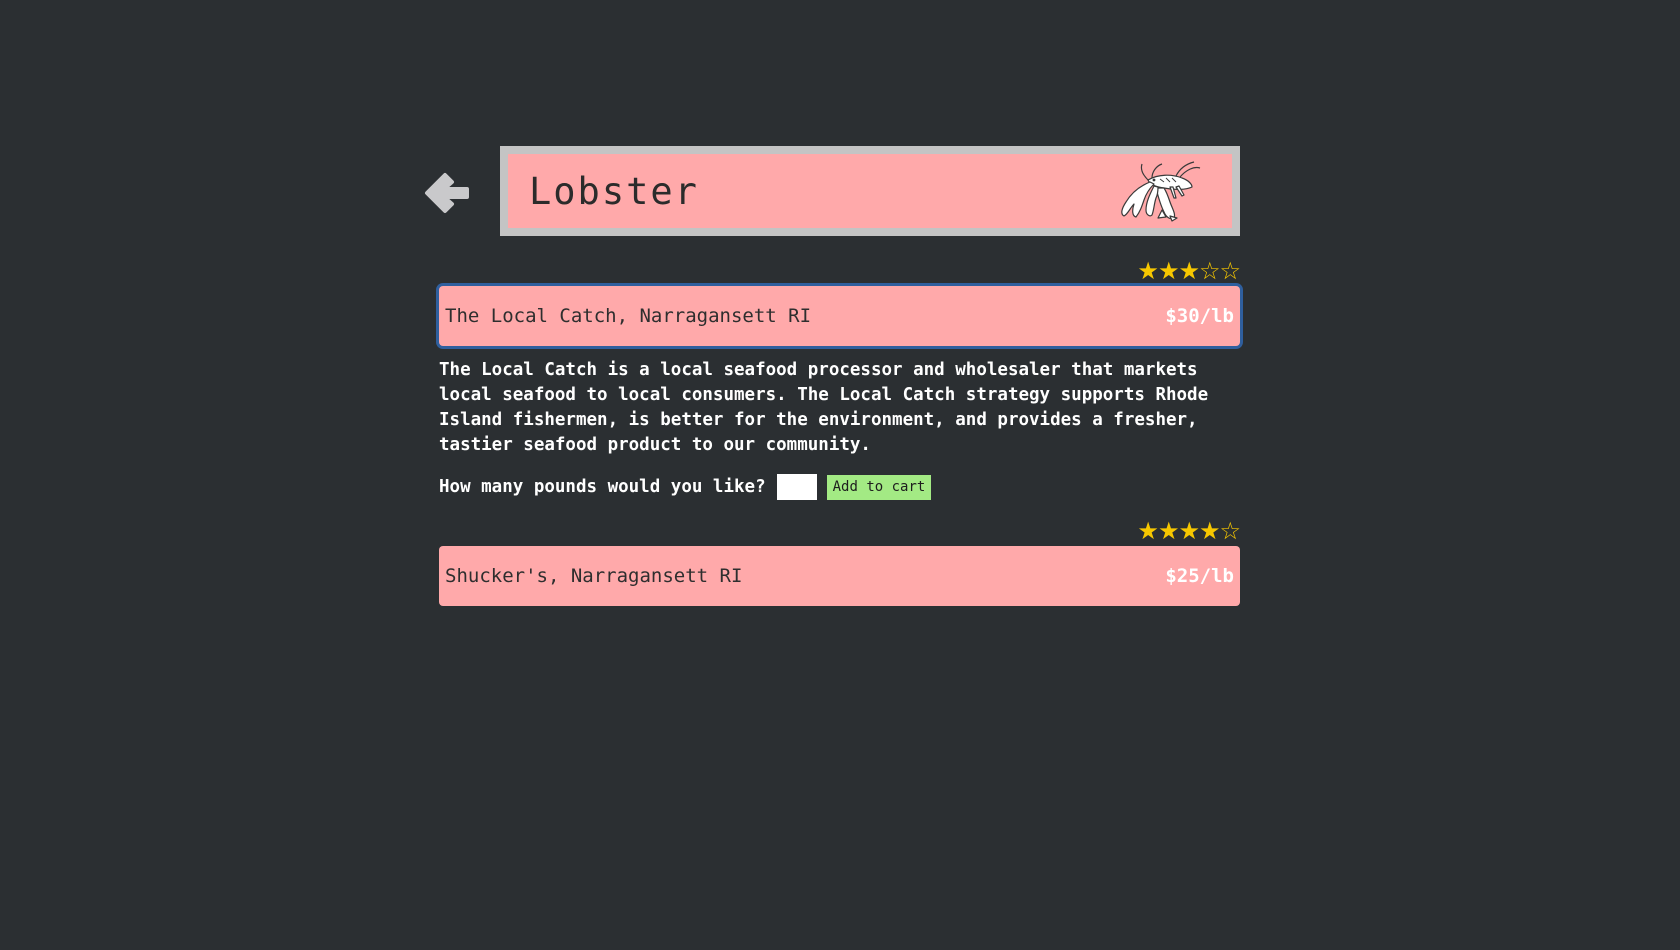  I want to click on product-header-inner: Lobster, so click(870, 191).